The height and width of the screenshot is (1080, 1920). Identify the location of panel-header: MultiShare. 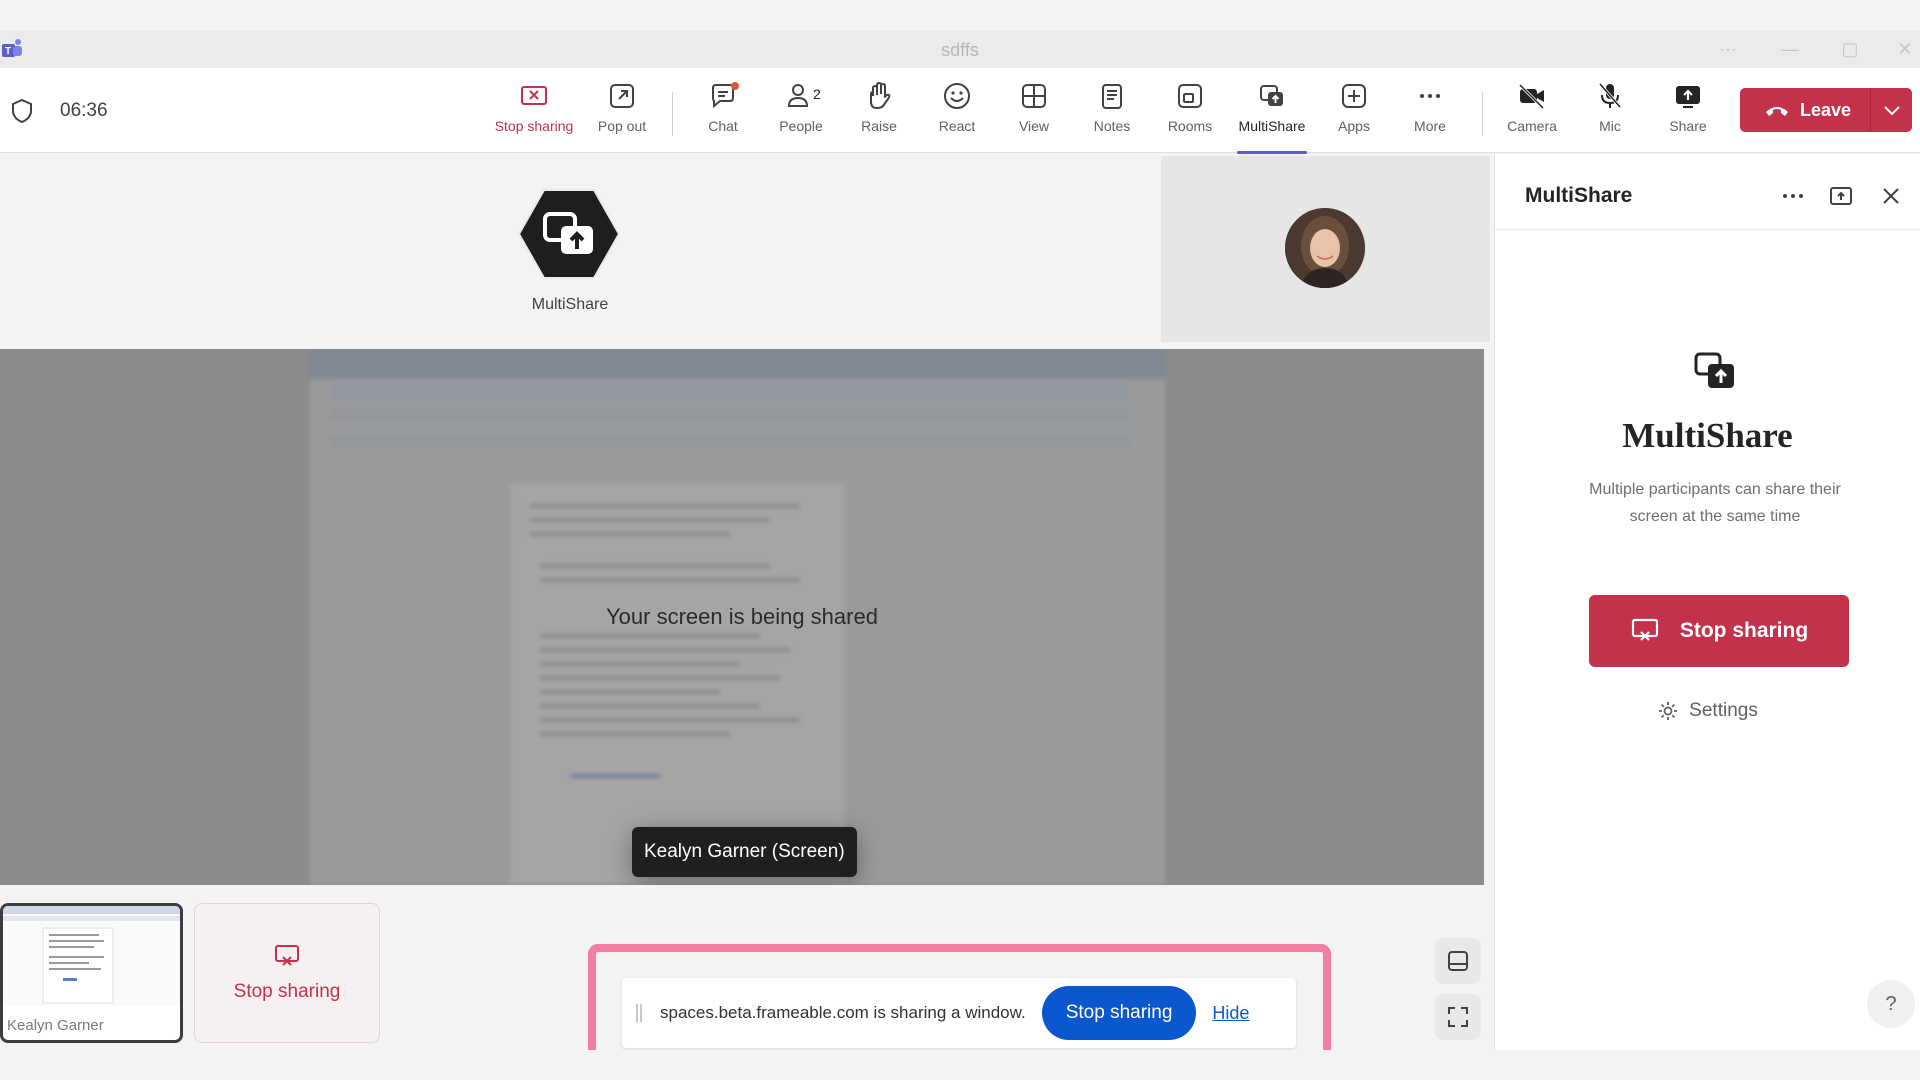
(1707, 192).